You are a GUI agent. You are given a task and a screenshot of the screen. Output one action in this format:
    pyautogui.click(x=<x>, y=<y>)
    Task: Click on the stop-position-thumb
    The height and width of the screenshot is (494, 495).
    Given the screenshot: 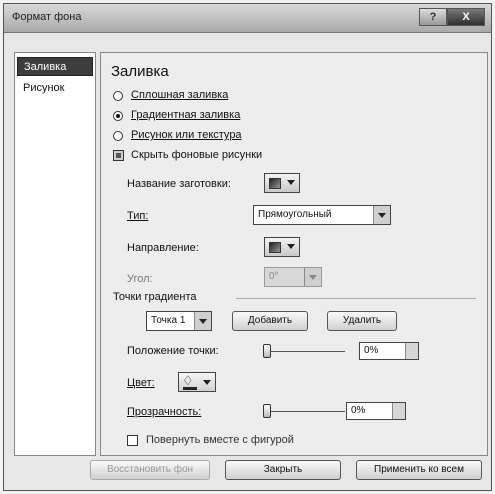 What is the action you would take?
    pyautogui.click(x=267, y=351)
    